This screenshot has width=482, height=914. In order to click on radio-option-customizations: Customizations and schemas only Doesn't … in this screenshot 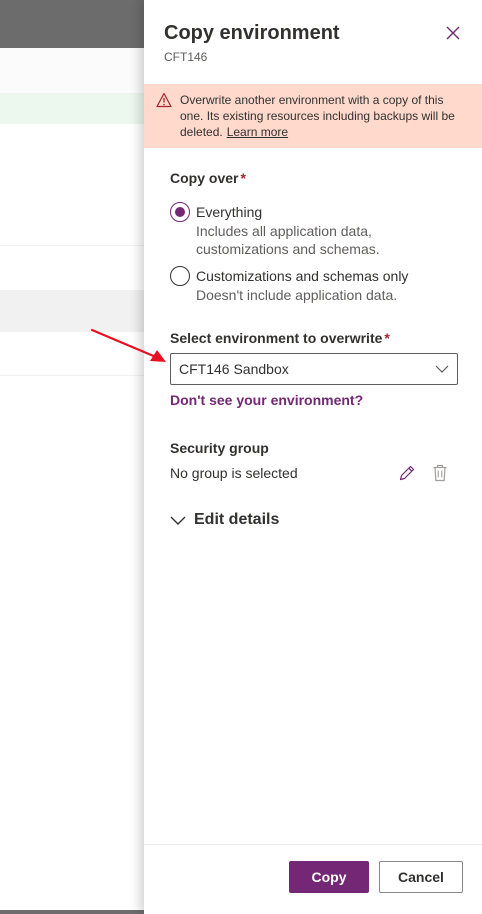, I will do `click(289, 285)`.